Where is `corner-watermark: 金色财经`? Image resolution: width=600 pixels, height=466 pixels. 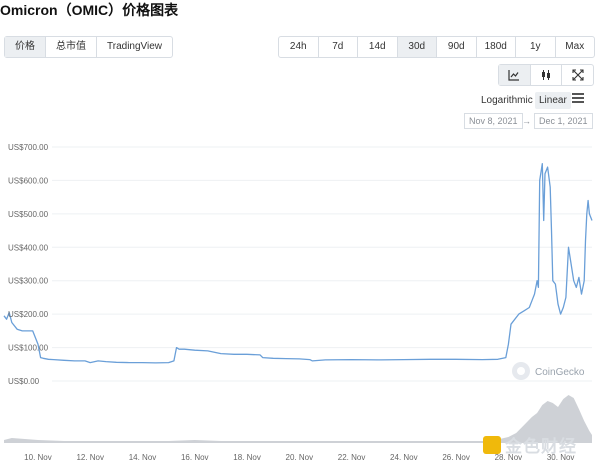 corner-watermark: 金色财经 is located at coordinates (530, 444).